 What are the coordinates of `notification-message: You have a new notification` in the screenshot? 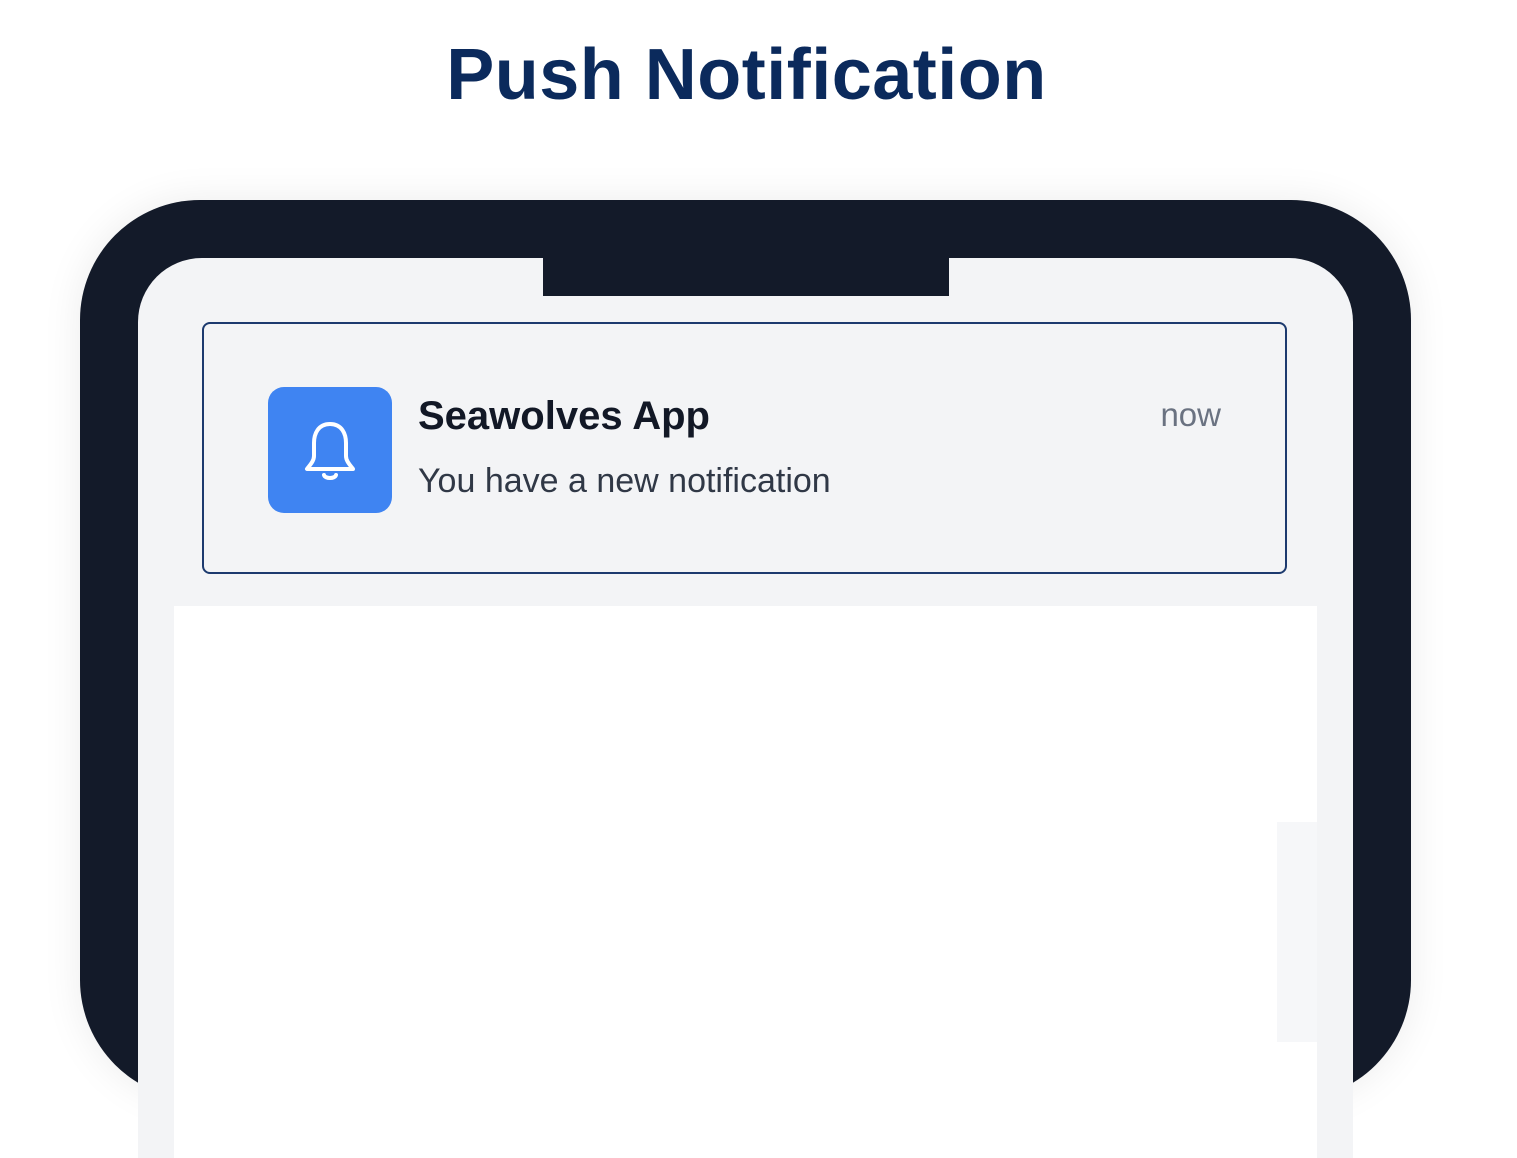 It's located at (624, 481).